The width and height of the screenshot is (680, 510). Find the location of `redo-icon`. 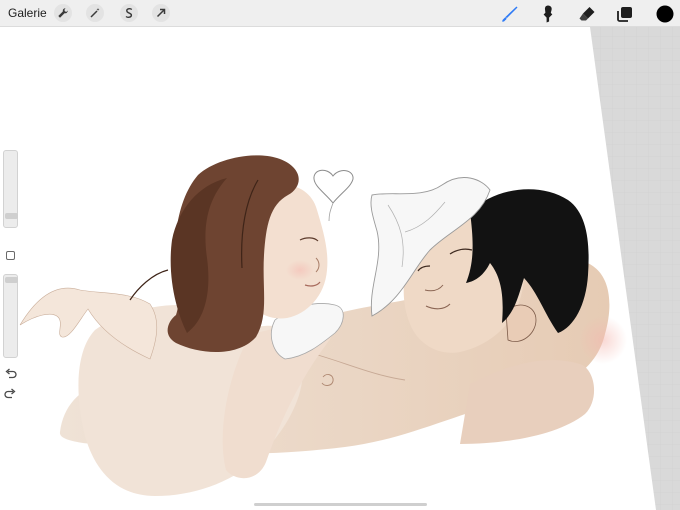

redo-icon is located at coordinates (10, 394).